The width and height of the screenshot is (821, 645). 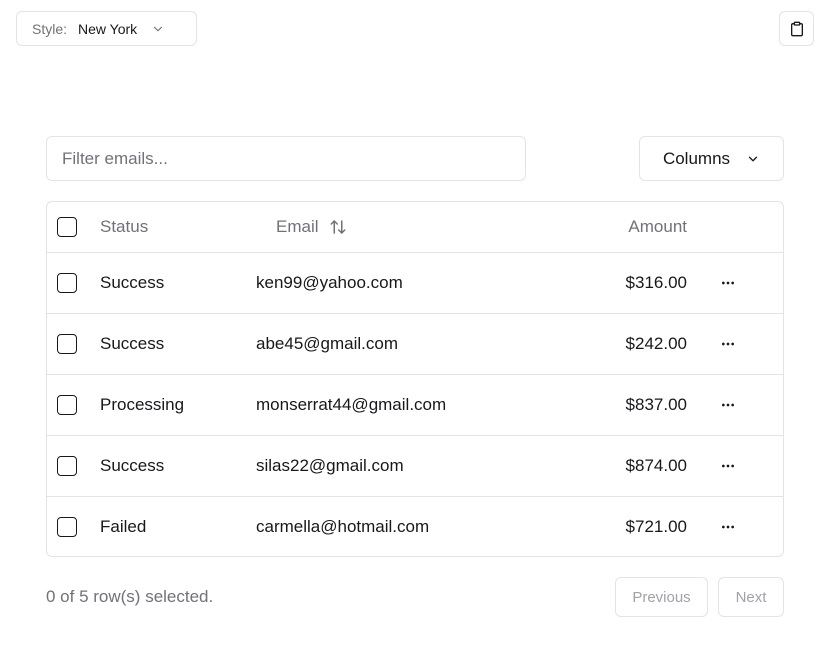 I want to click on table-row: Success abe45@gmail.com $242.00, so click(x=415, y=343).